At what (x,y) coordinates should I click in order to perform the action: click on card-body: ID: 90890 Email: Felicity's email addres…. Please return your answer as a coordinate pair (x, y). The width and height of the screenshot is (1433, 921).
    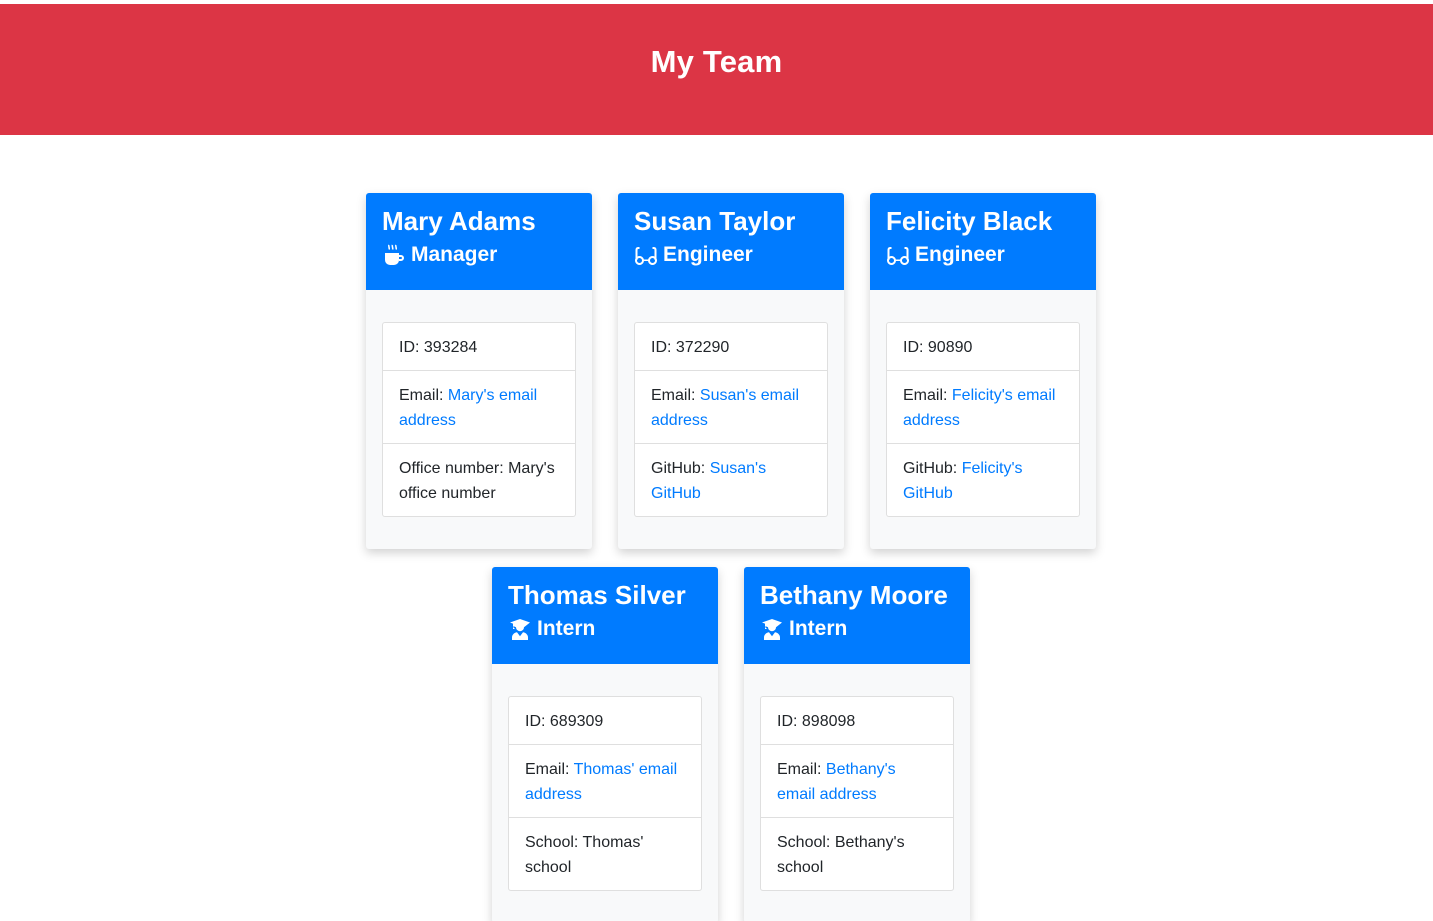
    Looking at the image, I should click on (983, 419).